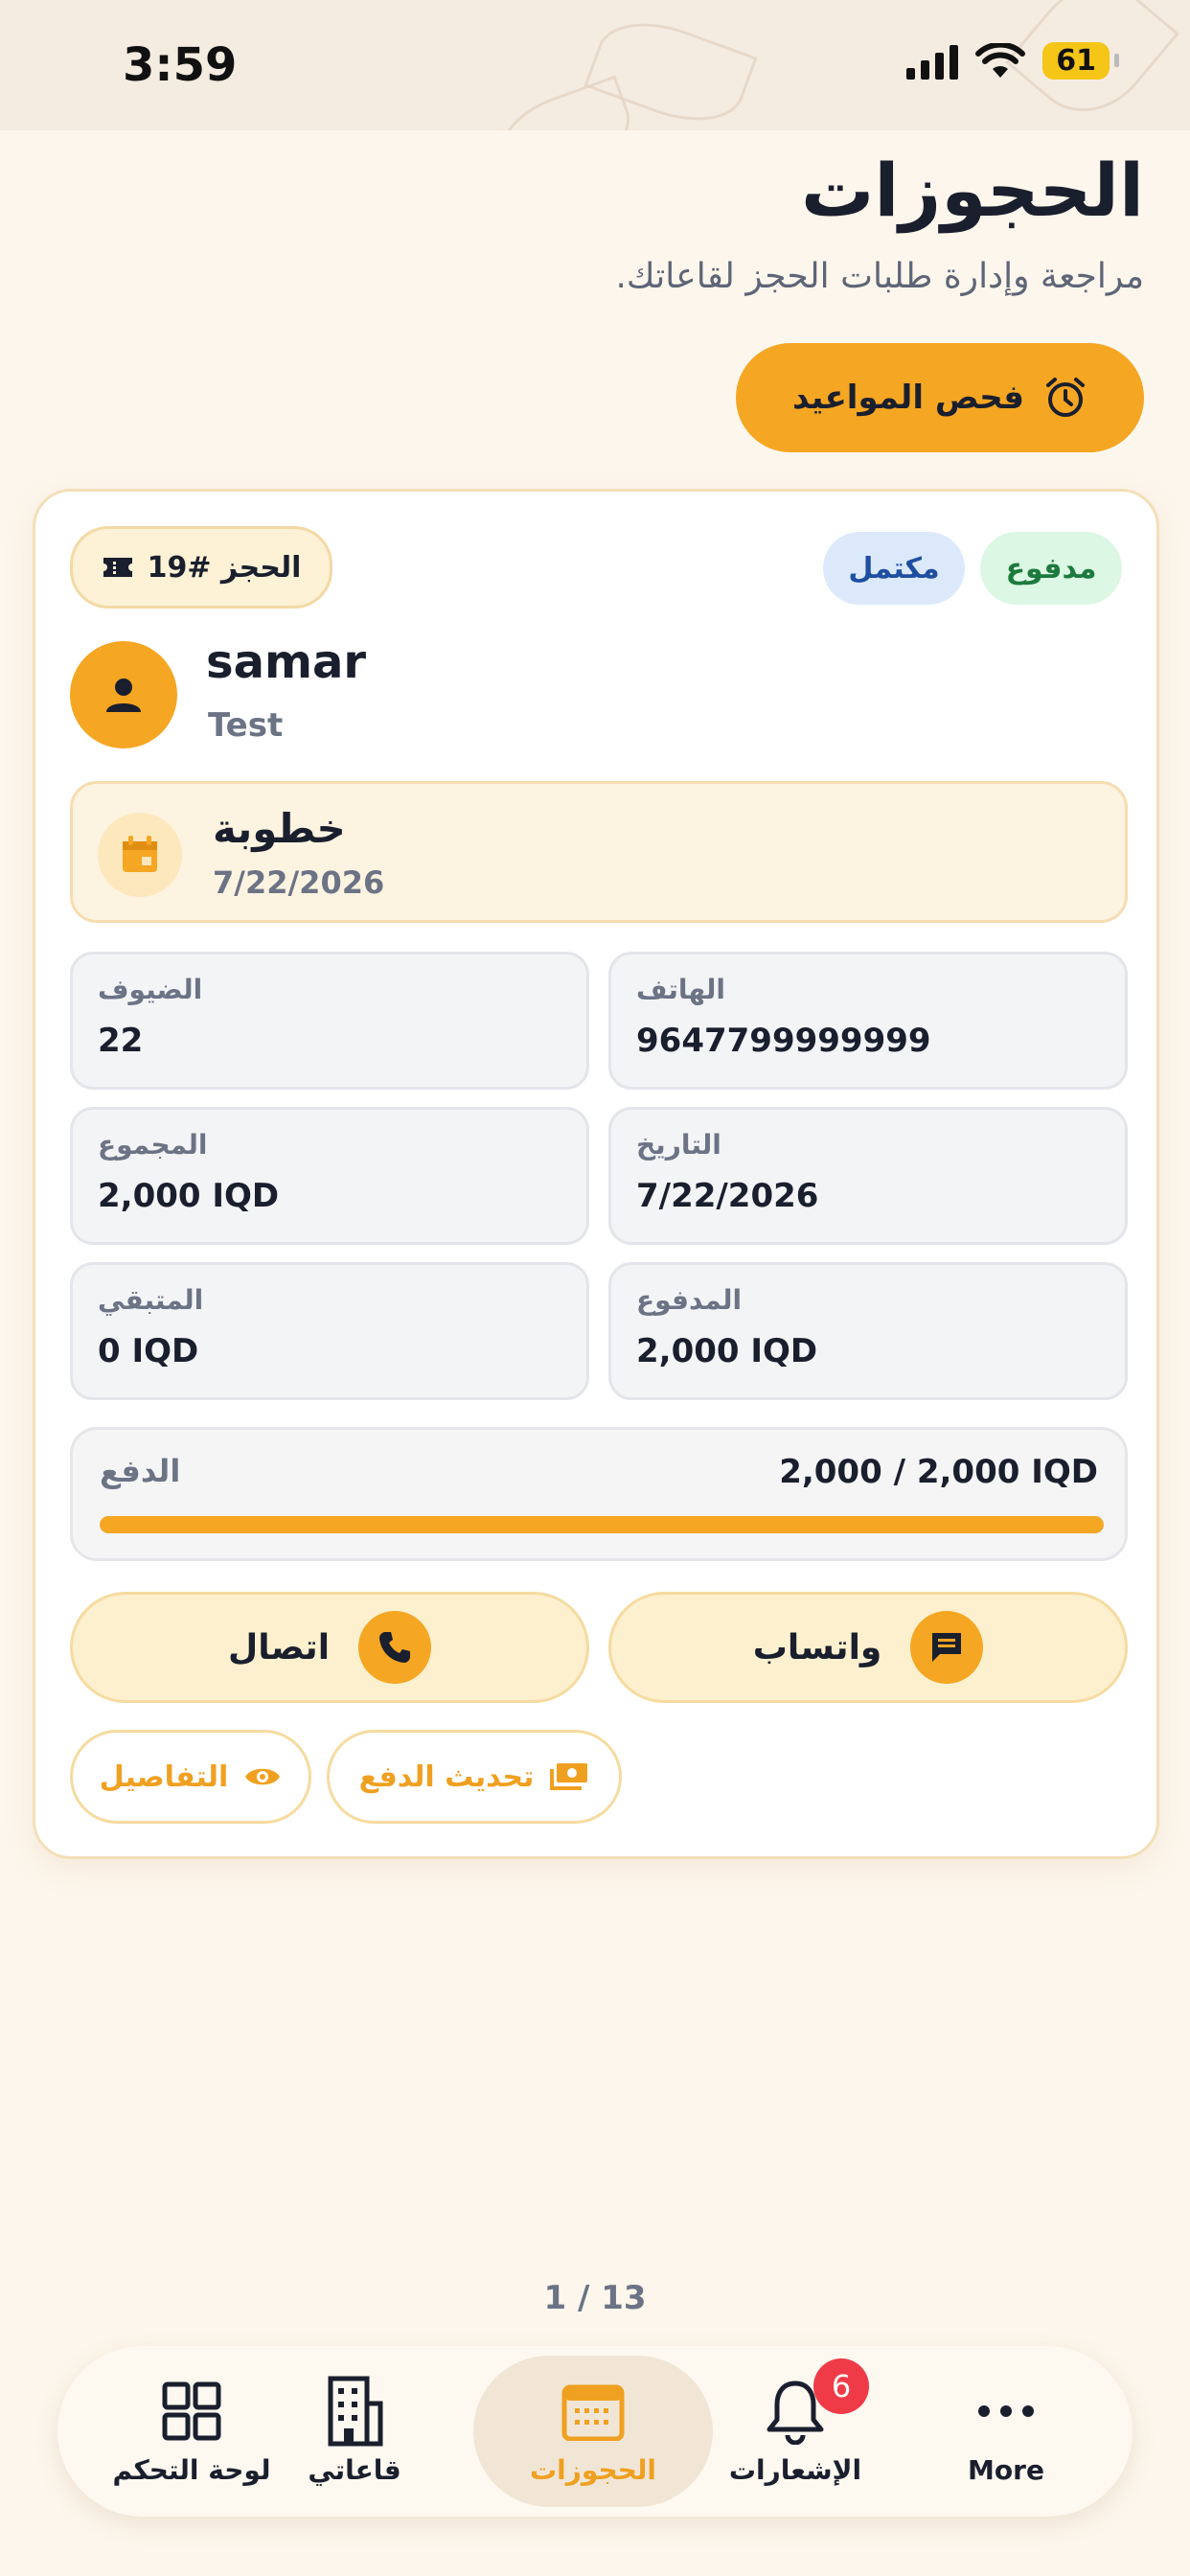 The image size is (1190, 2576). Describe the element at coordinates (299, 882) in the screenshot. I see `event-date: 7/22/2026` at that location.